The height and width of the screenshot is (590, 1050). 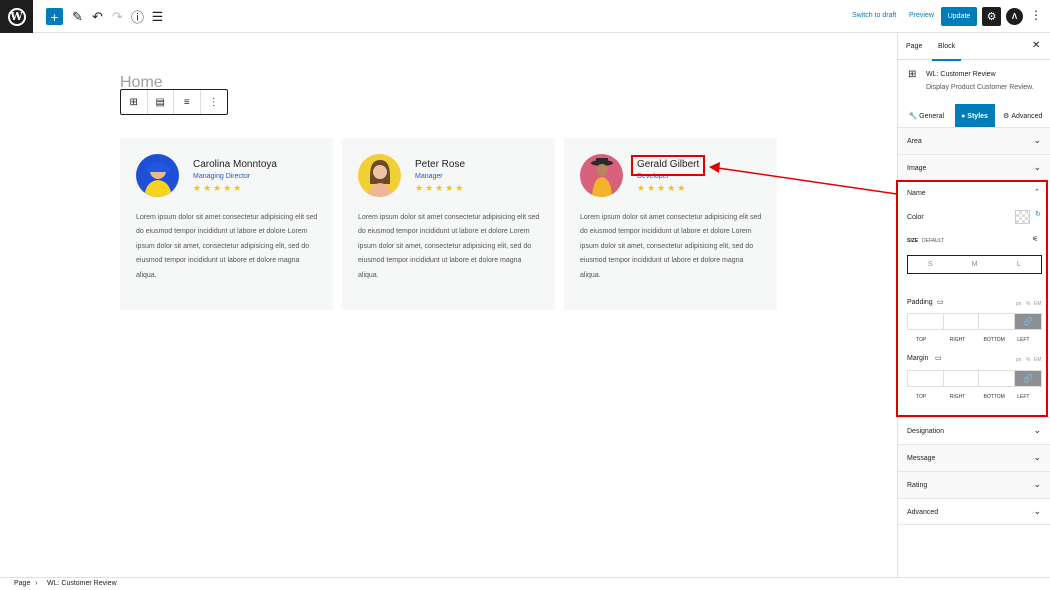 I want to click on palette-icon: ●, so click(x=963, y=116).